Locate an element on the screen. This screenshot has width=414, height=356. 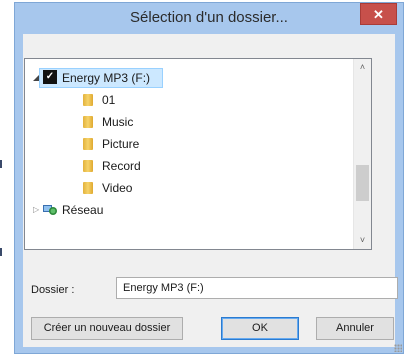
tree-item-drive: ◢ ✓ Energy MP3 (F:) is located at coordinates (190, 78).